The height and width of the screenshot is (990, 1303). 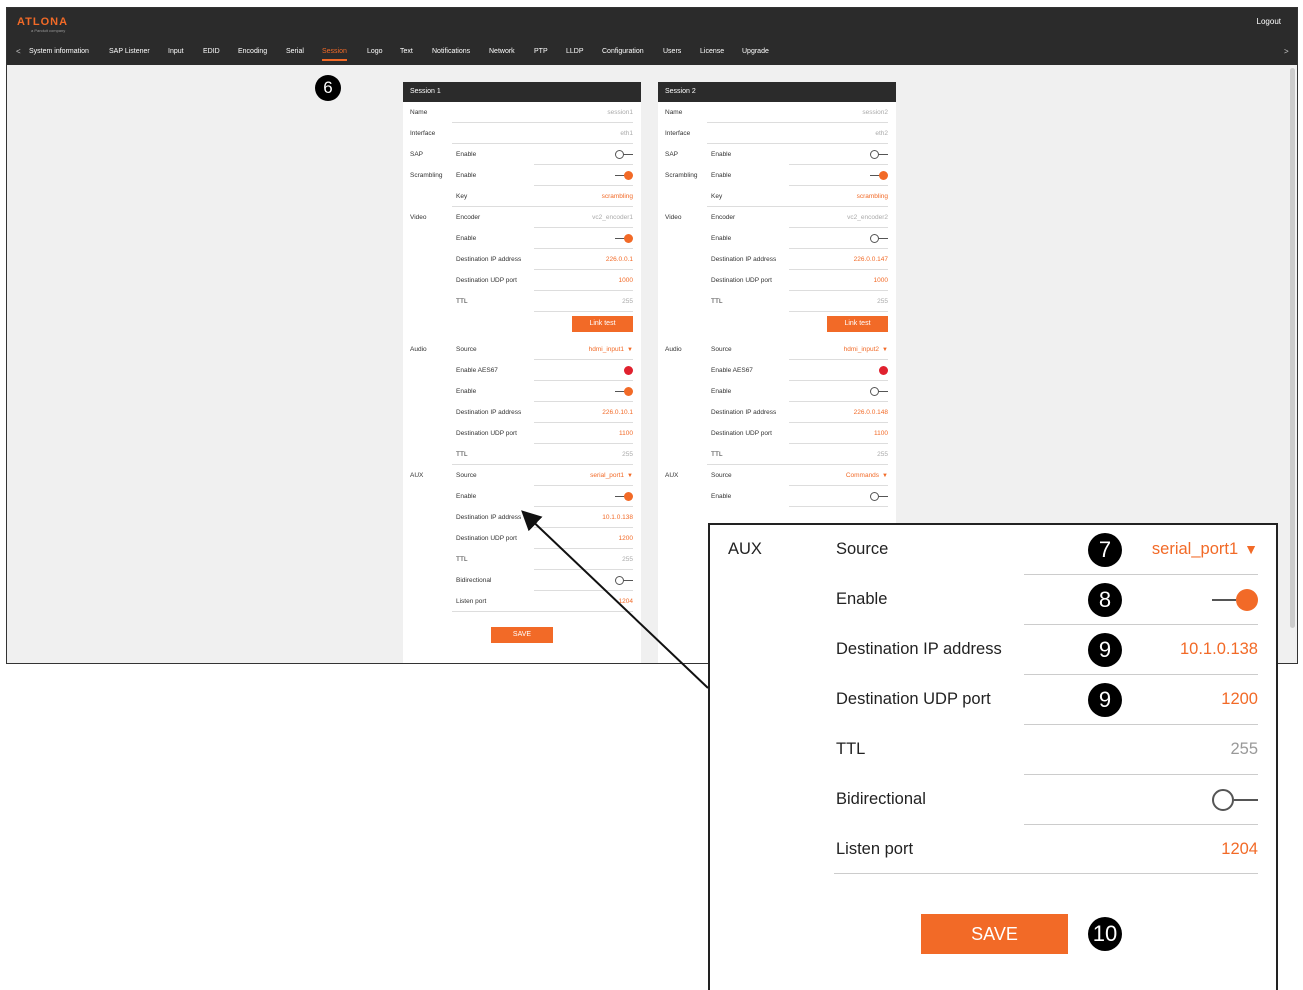 I want to click on atlona-logo: ATLONA a Panduit company, so click(x=42, y=24).